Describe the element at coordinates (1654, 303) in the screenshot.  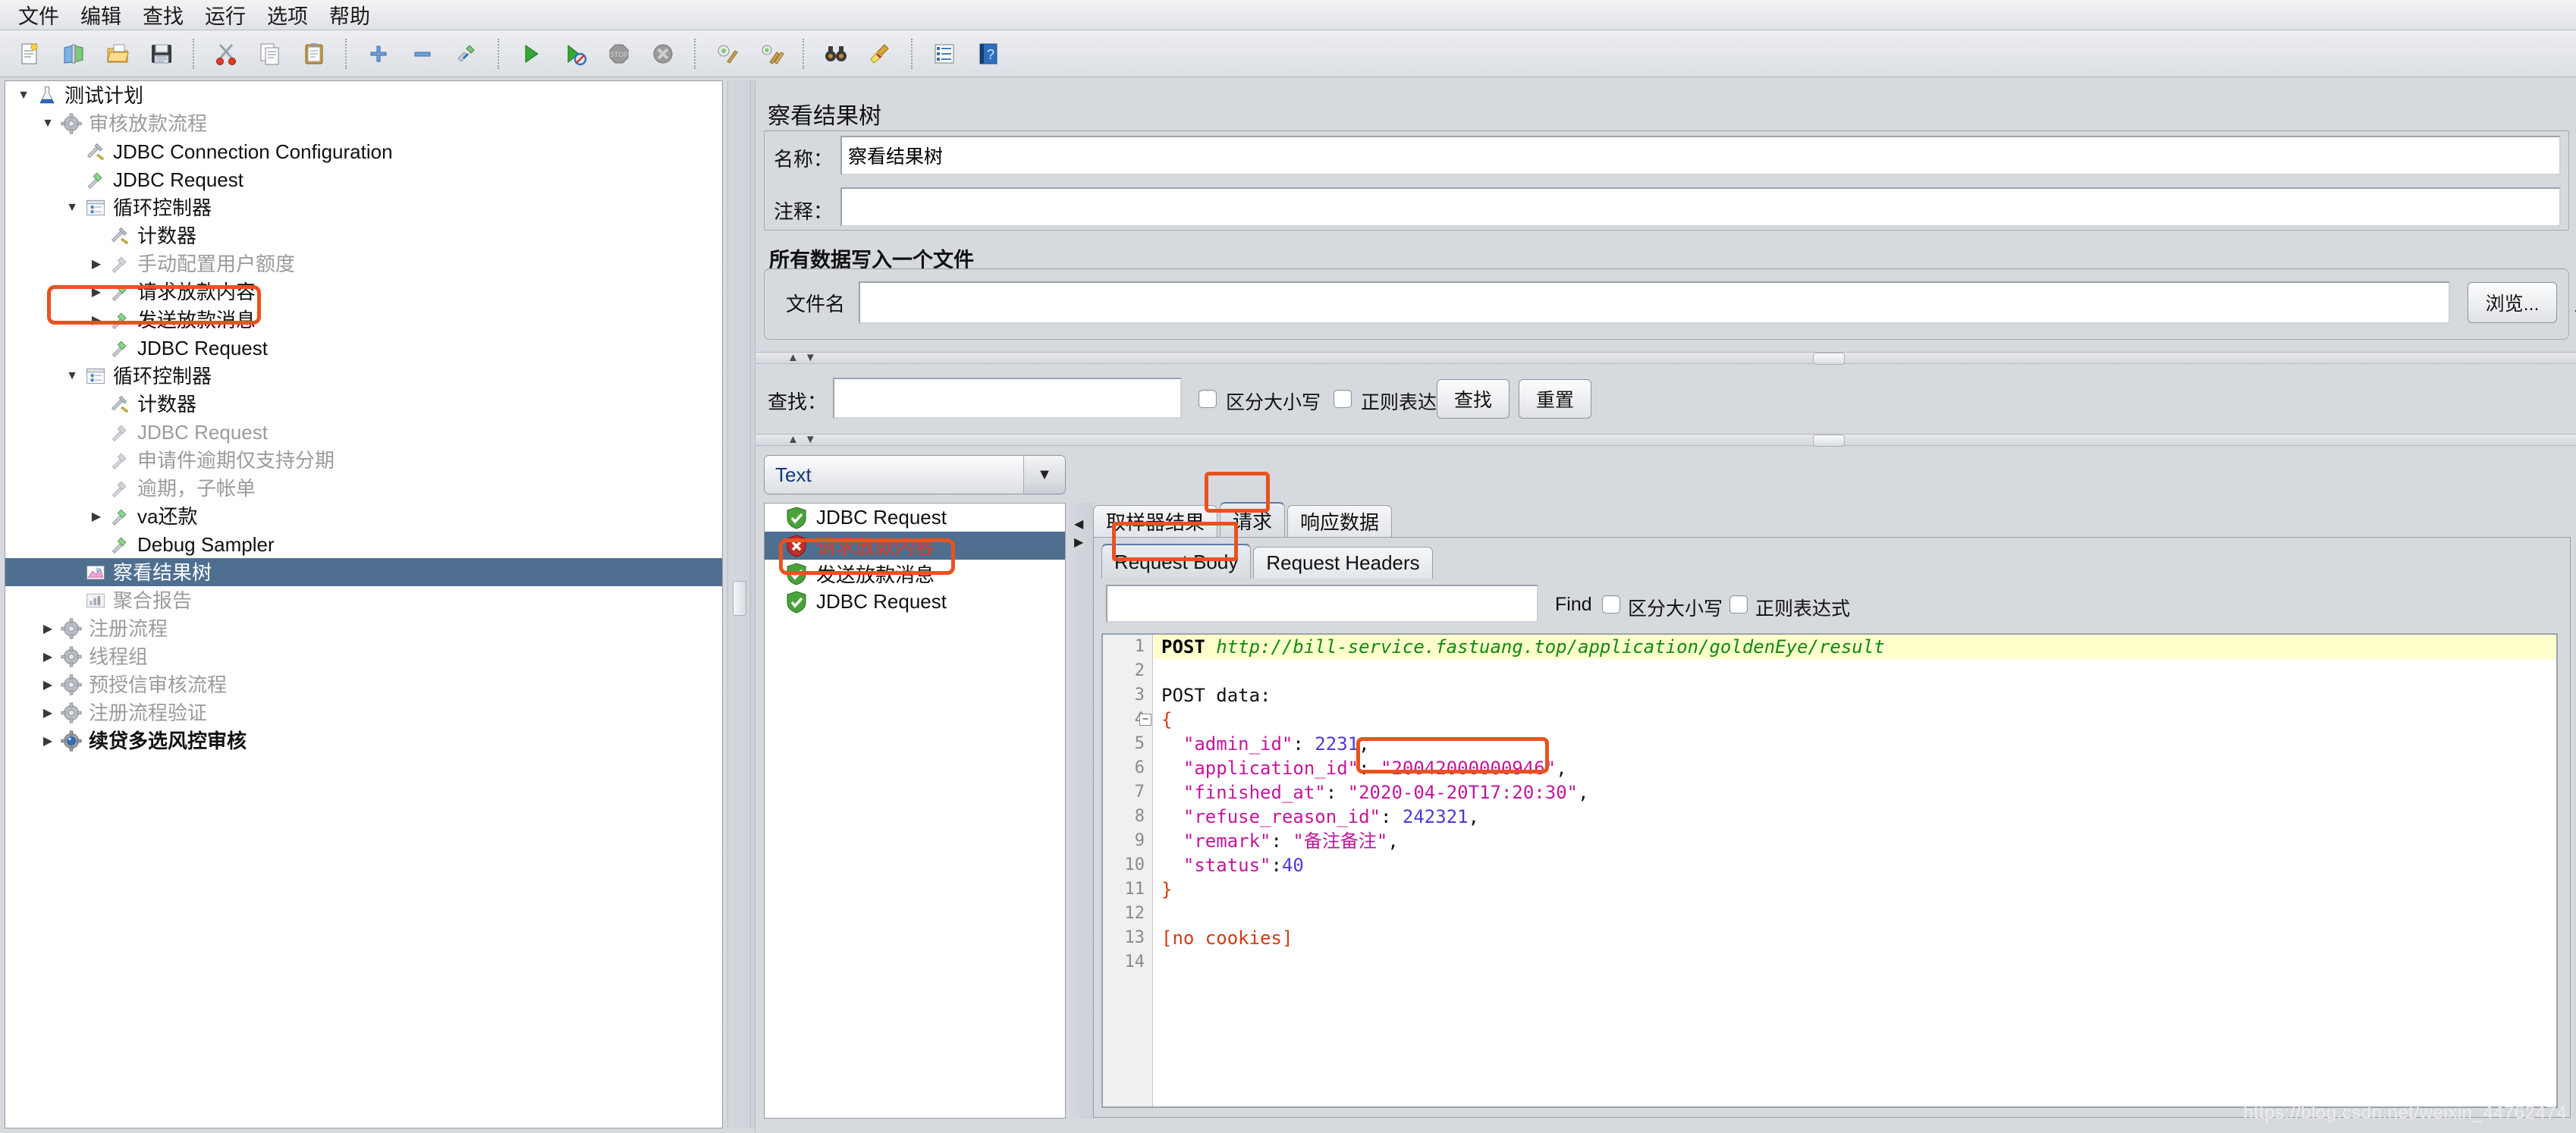
I see `filename-input` at that location.